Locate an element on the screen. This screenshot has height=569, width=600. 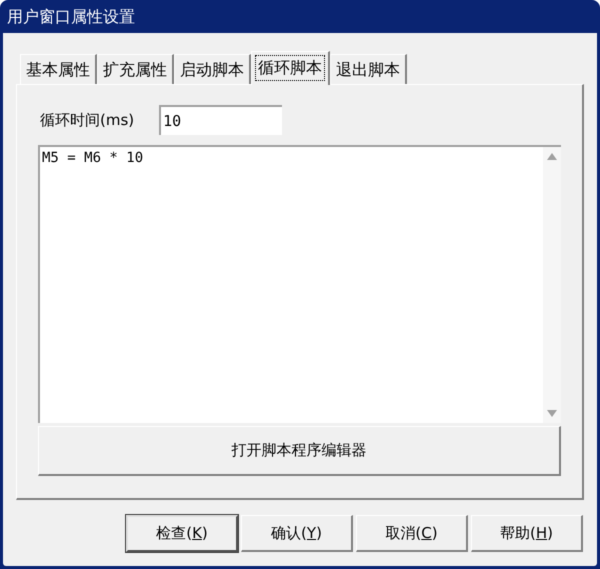
tab: 扩充属性 is located at coordinates (135, 69).